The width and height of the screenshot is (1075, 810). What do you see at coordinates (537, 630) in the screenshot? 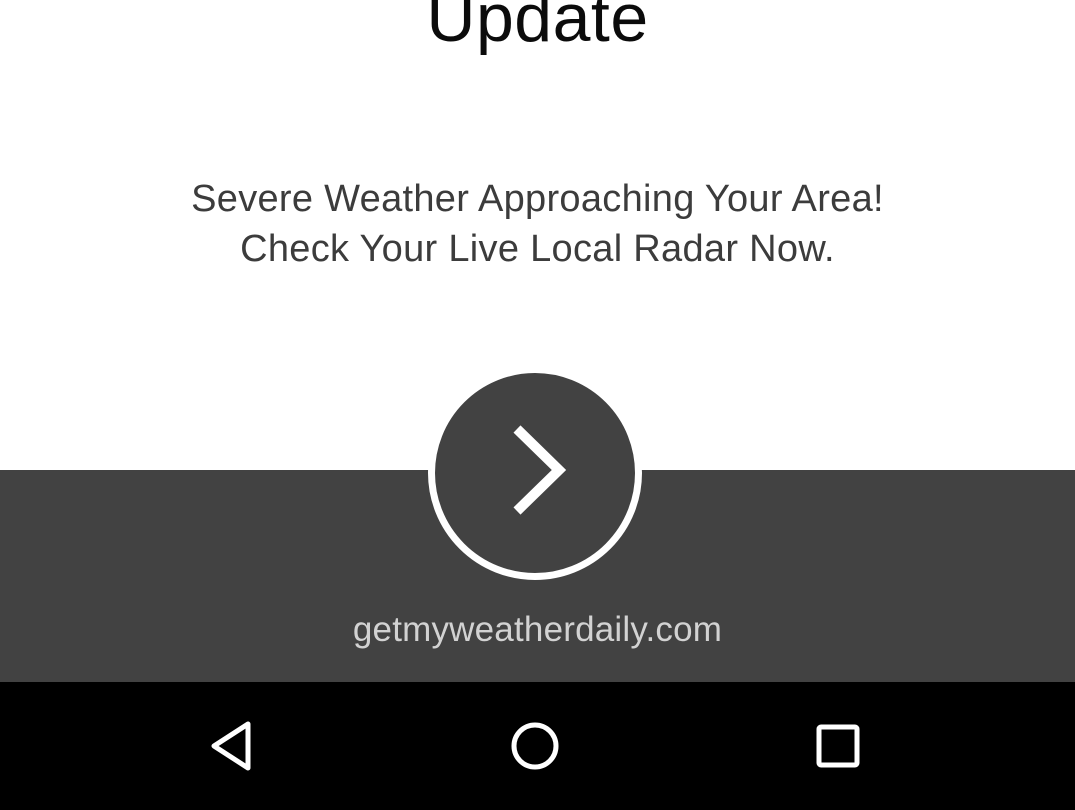
I see `domain-link: getmyweatherdaily.com` at bounding box center [537, 630].